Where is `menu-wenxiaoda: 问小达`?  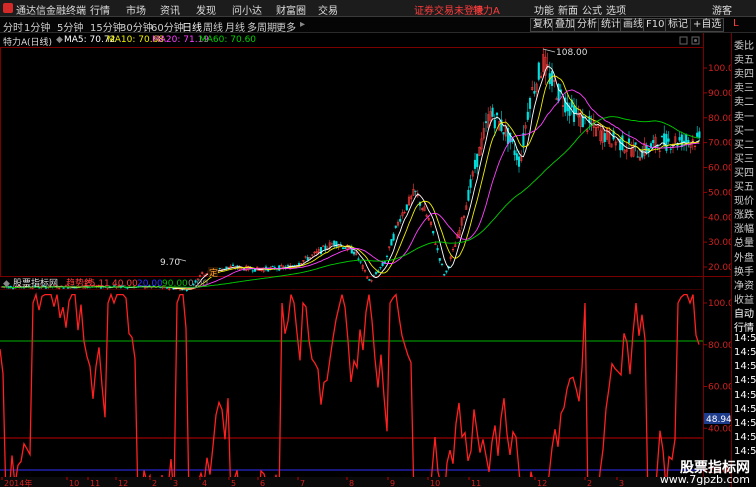
menu-wenxiaoda: 问小达 is located at coordinates (247, 9).